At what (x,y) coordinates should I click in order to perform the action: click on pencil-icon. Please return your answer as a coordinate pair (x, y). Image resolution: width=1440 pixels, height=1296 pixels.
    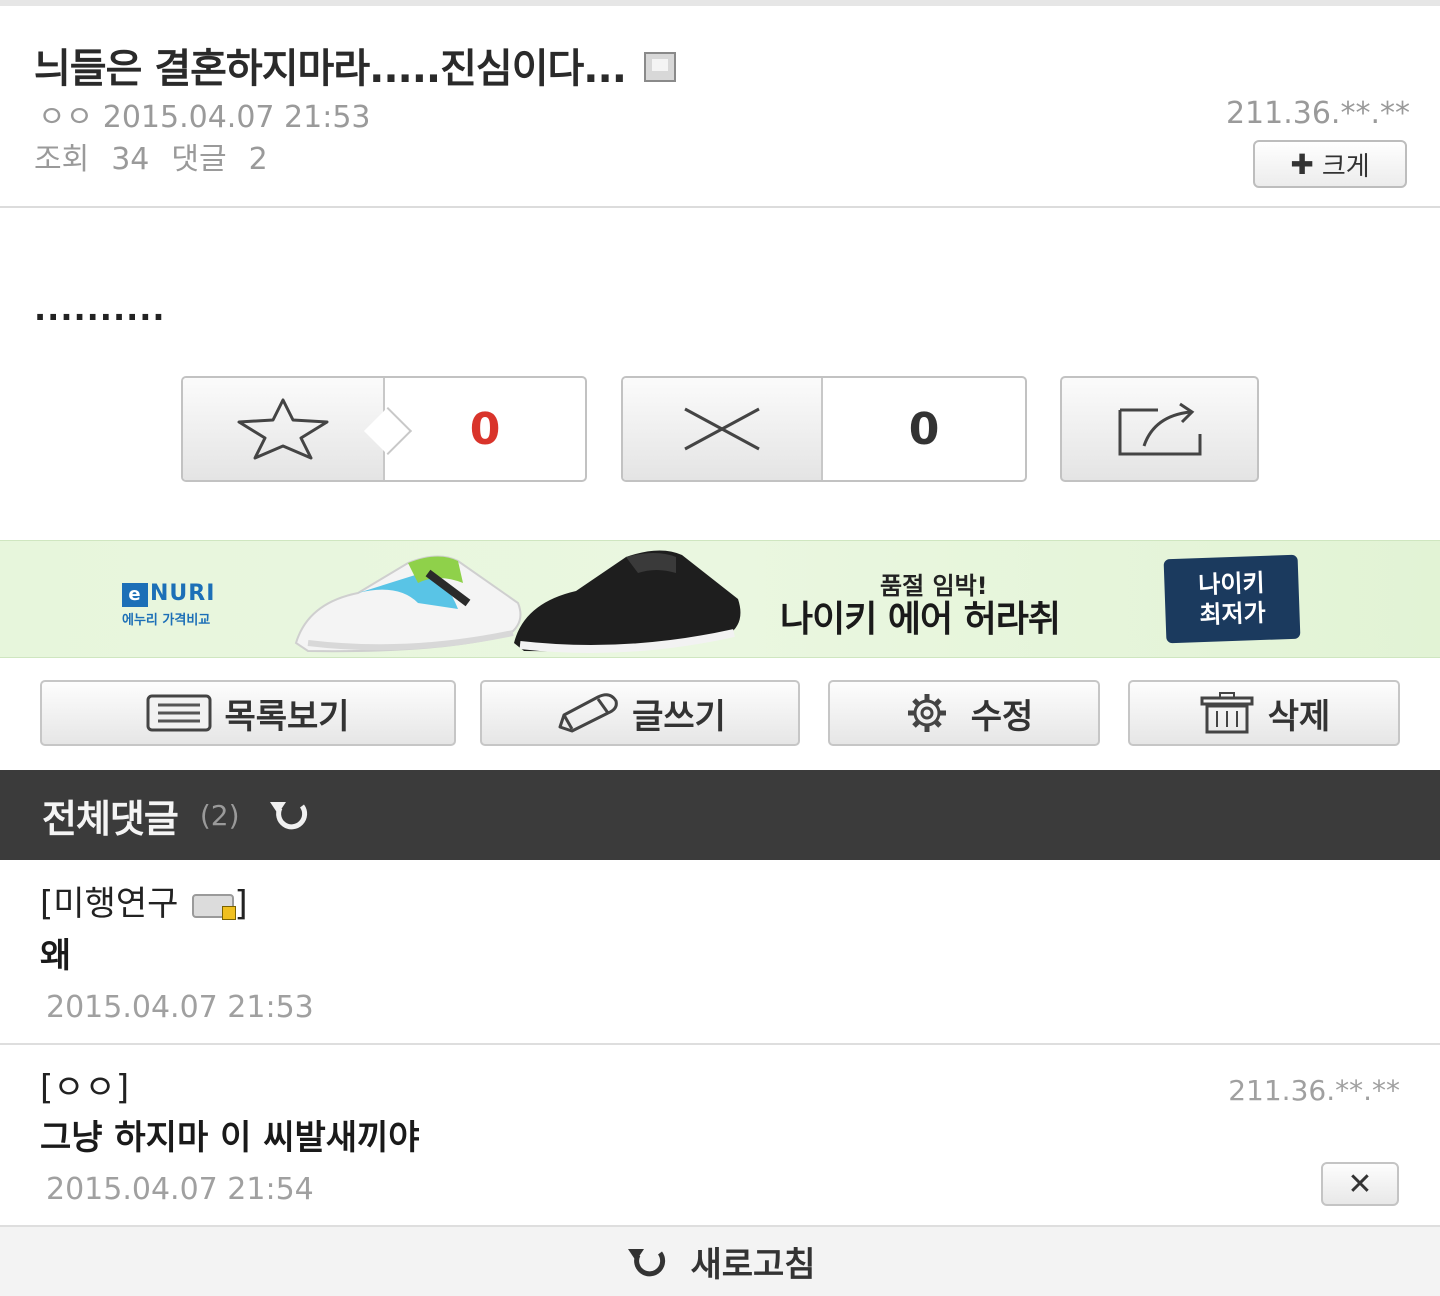
    Looking at the image, I should click on (588, 713).